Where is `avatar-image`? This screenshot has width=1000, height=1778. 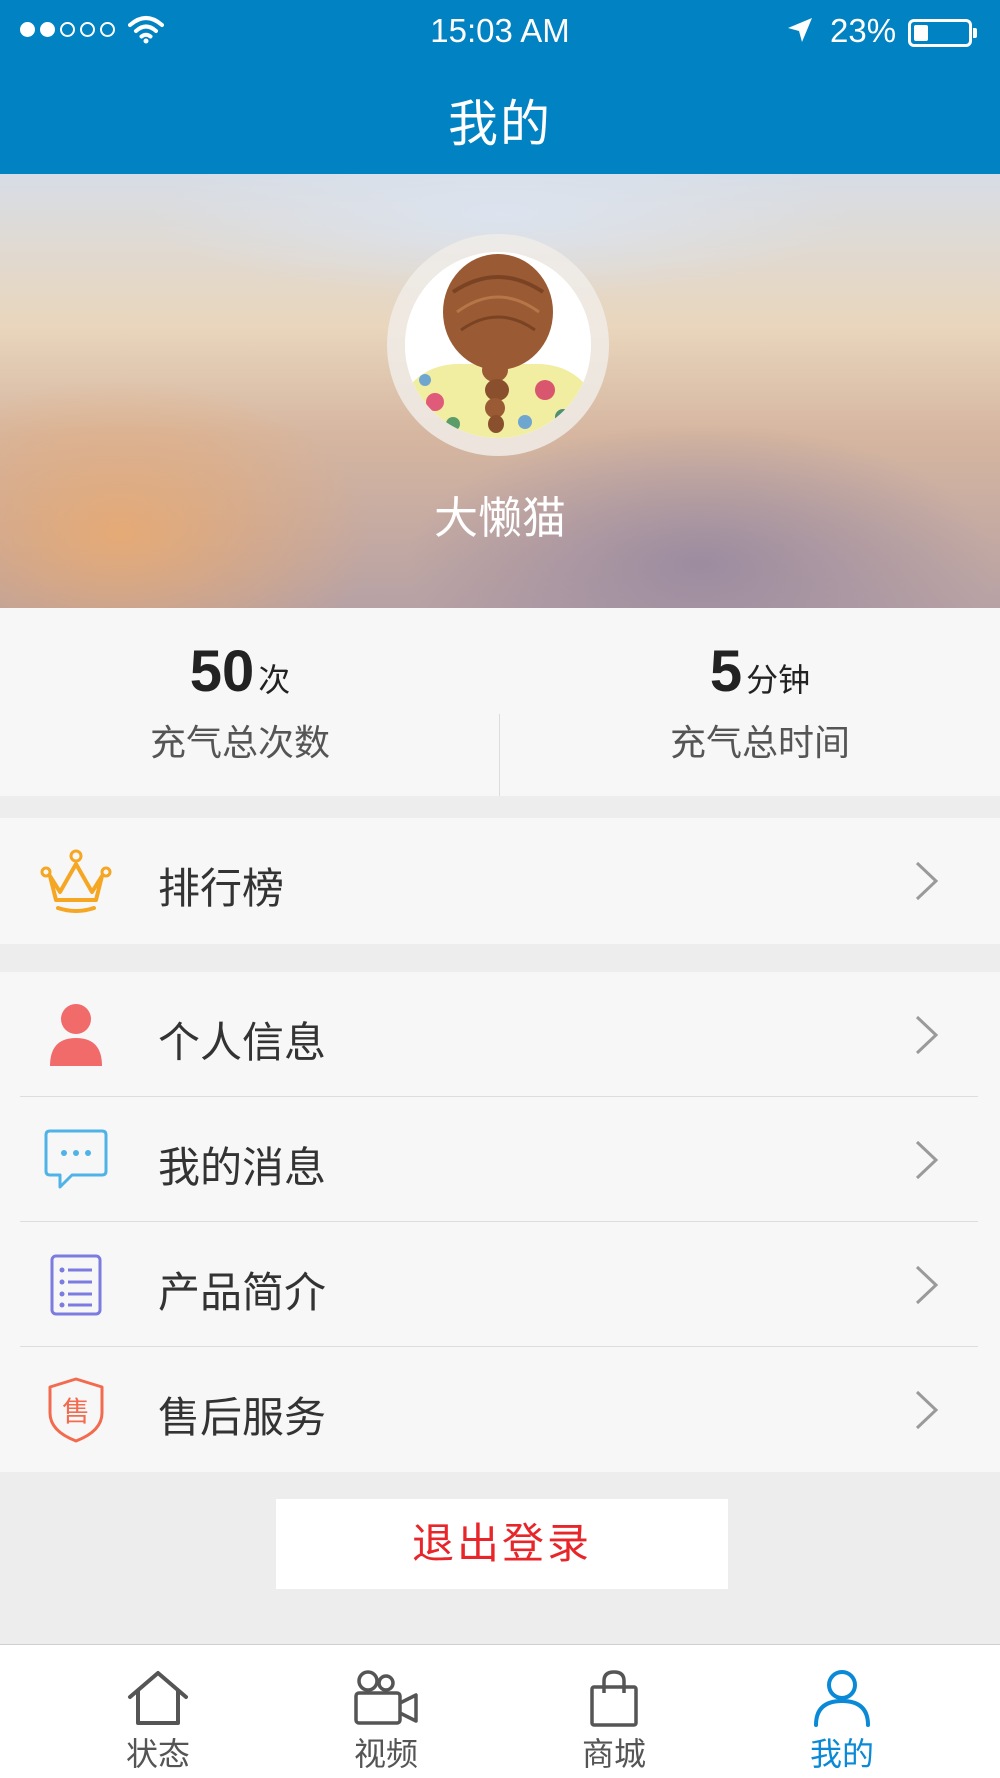
avatar-image is located at coordinates (498, 345).